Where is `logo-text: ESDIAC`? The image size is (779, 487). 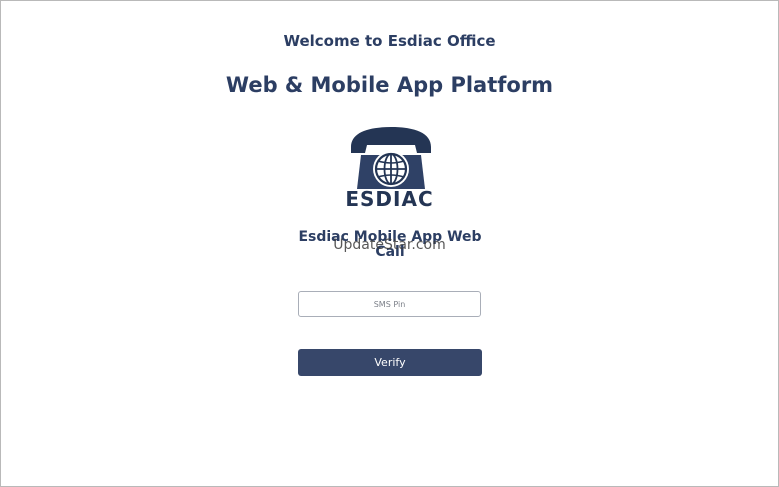
logo-text: ESDIAC is located at coordinates (389, 199).